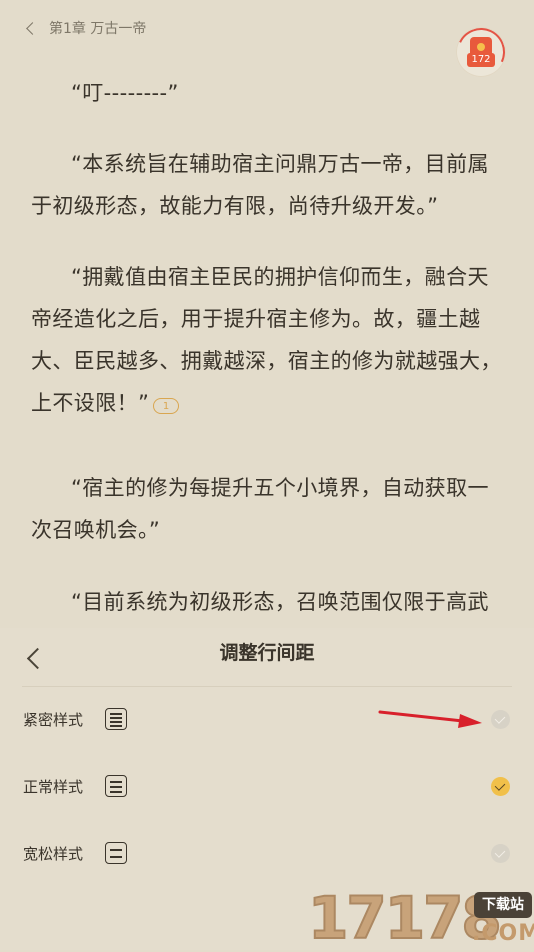  Describe the element at coordinates (116, 786) in the screenshot. I see `normal-spacing-icon` at that location.